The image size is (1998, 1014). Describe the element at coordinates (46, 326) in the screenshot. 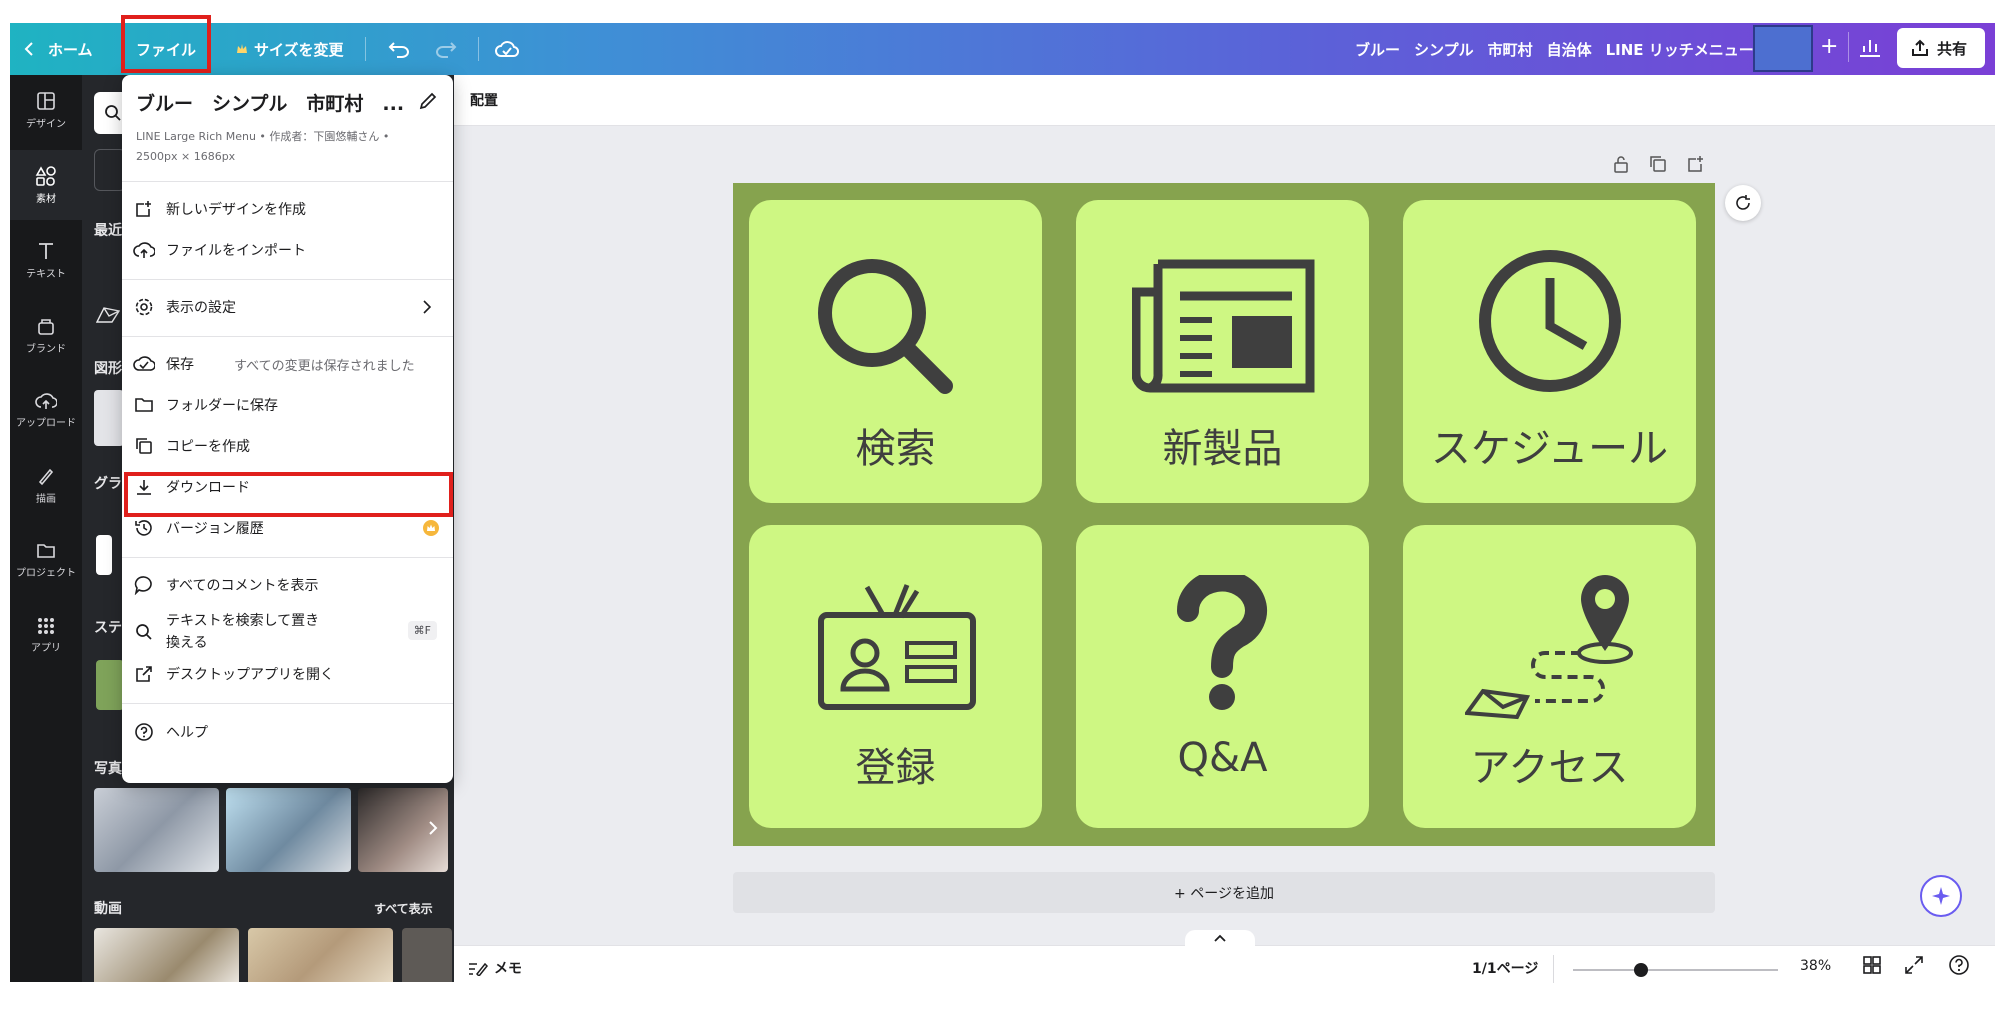

I see `brand-icon` at that location.